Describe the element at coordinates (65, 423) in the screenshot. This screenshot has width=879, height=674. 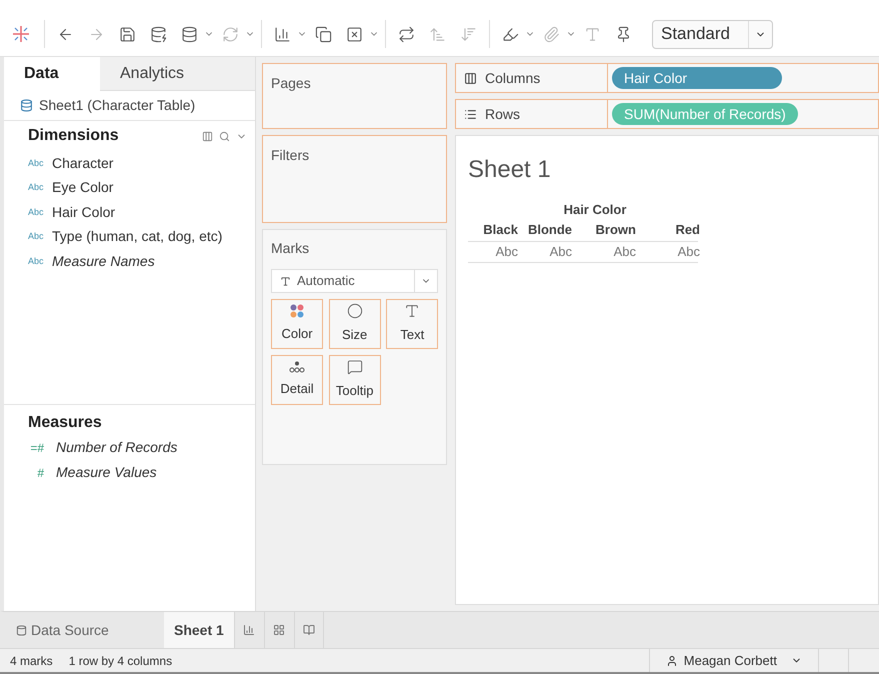
I see `section-title: Measures` at that location.